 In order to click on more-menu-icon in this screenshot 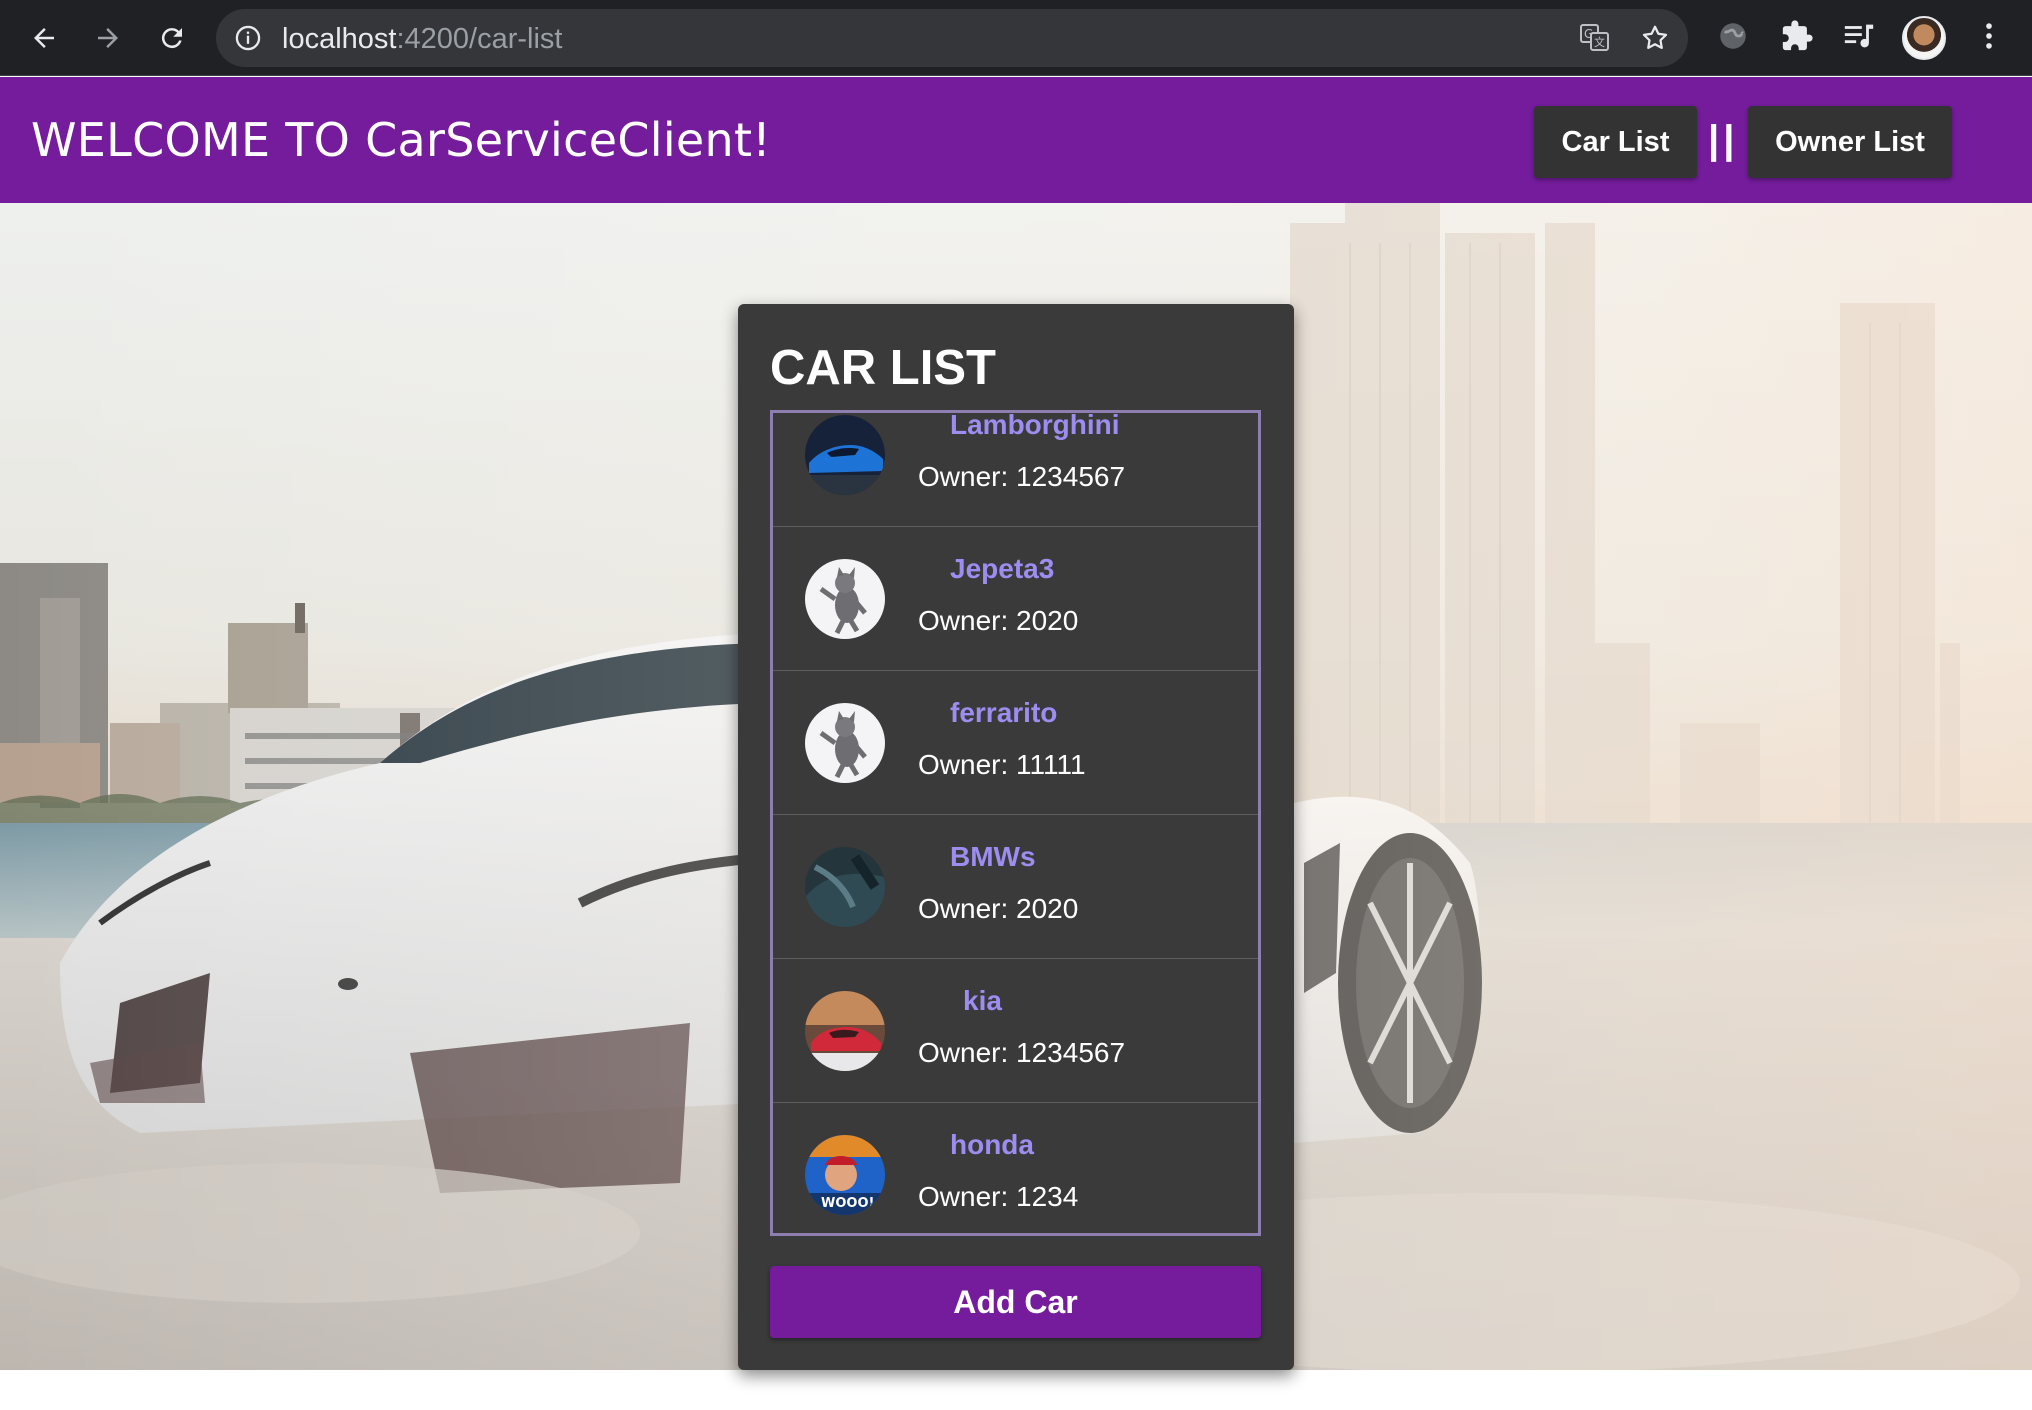, I will do `click(1989, 36)`.